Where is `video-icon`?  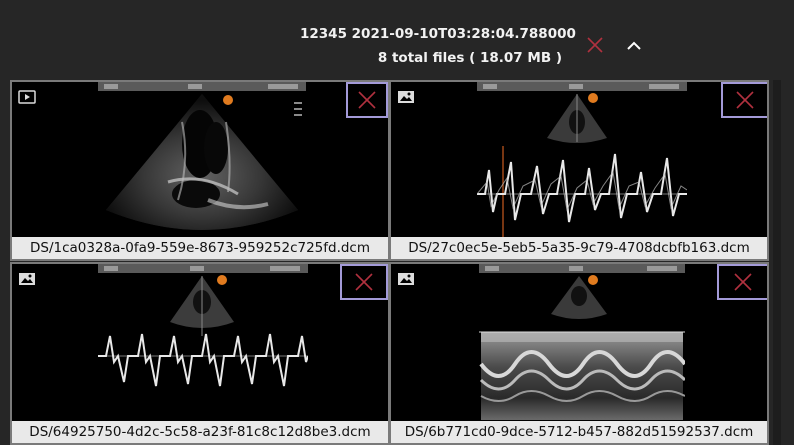
video-icon is located at coordinates (27, 96).